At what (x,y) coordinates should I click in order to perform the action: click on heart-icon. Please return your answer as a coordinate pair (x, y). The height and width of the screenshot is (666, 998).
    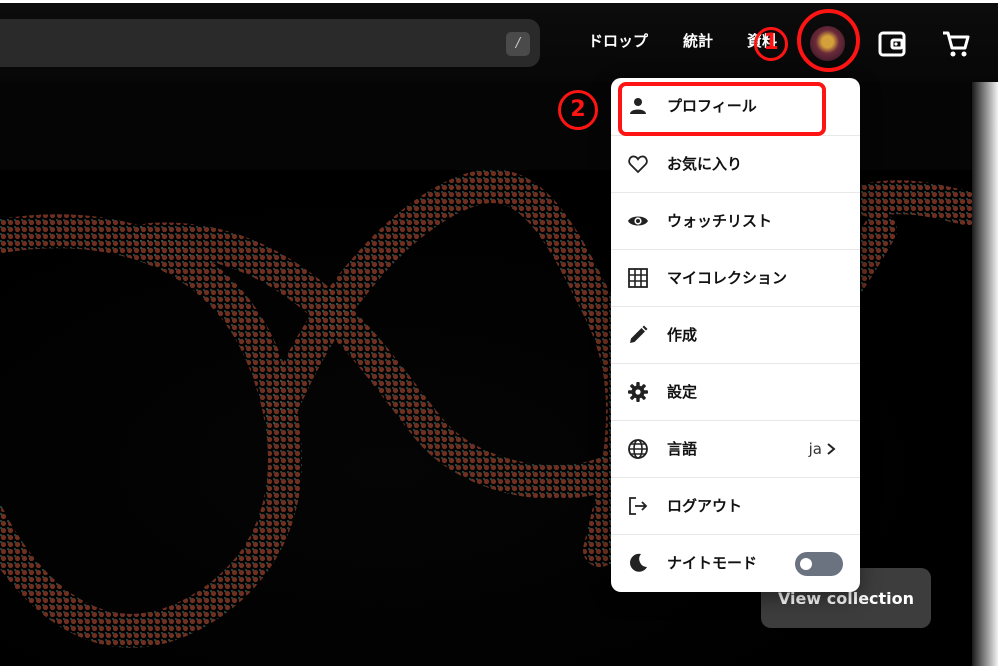
    Looking at the image, I should click on (638, 164).